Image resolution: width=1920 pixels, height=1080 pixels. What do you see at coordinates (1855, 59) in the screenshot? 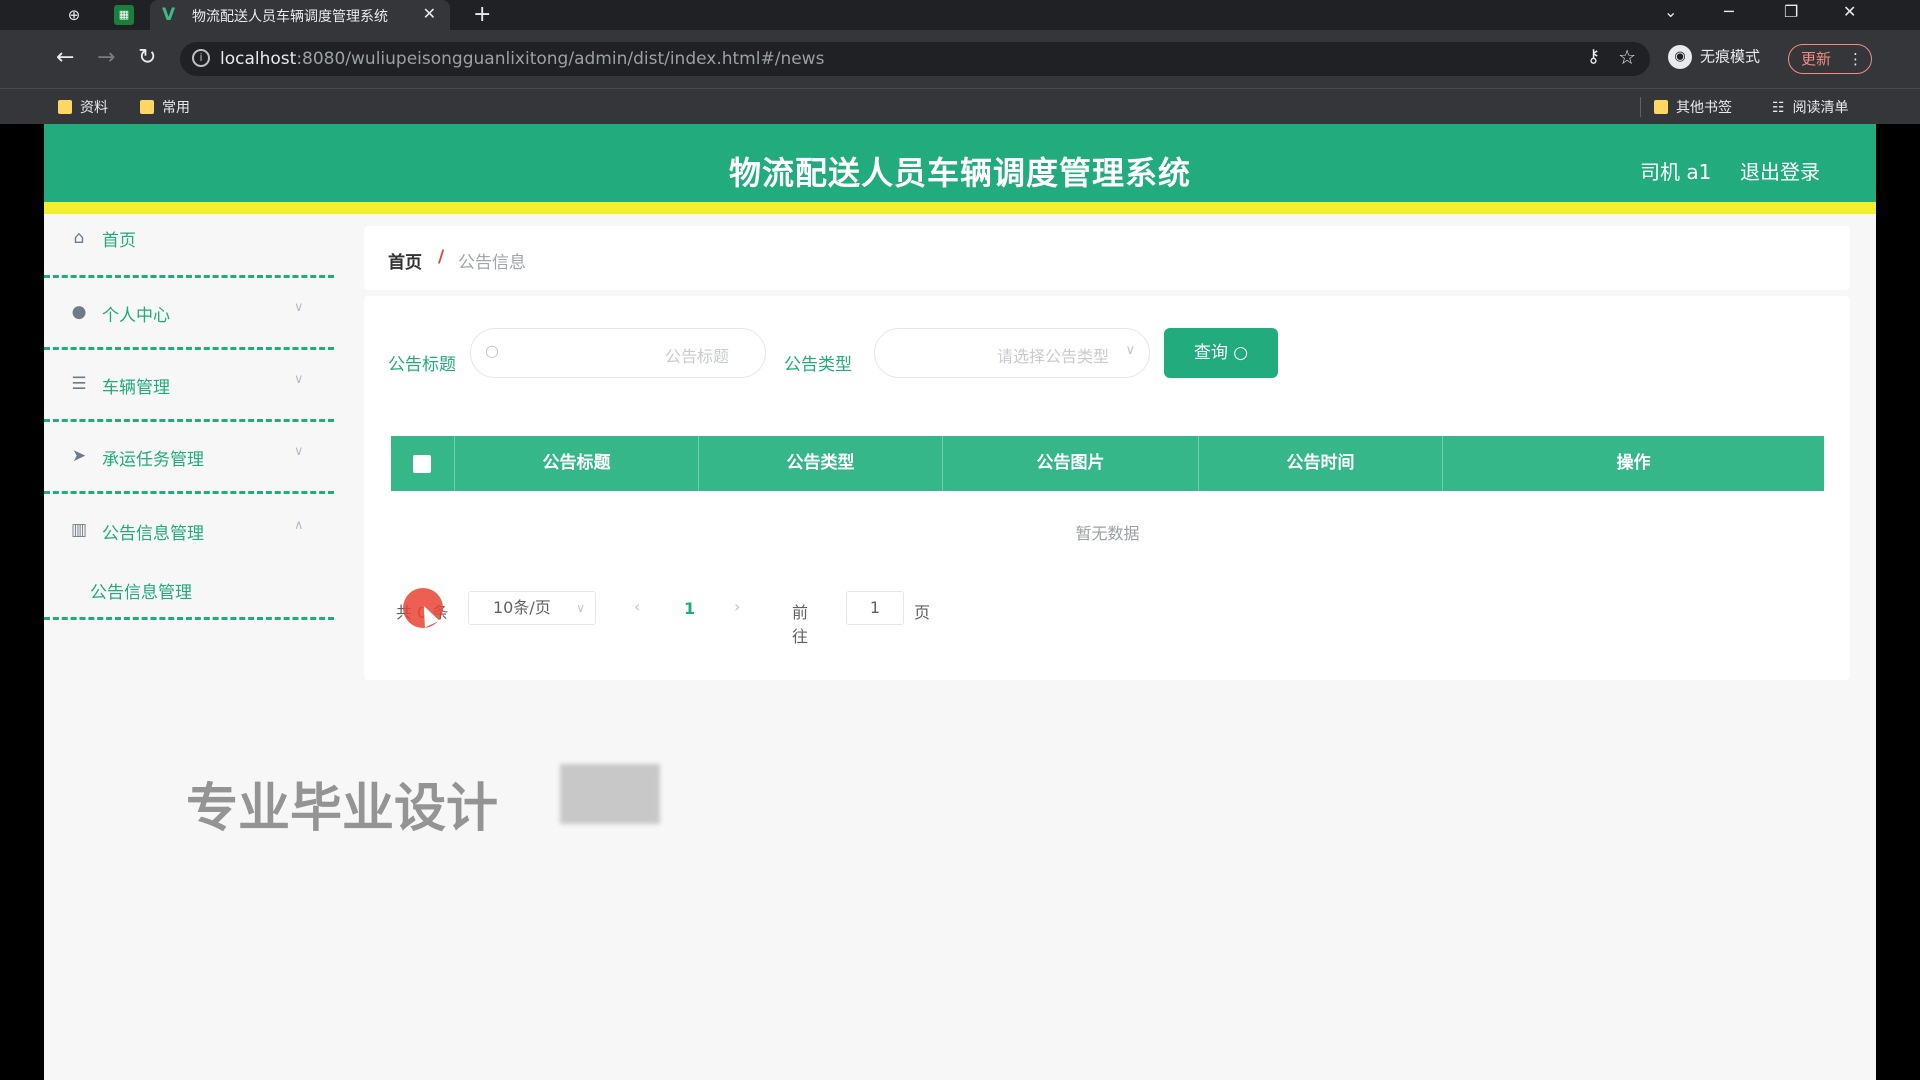
I see `menu-dots-icon: ⋮` at bounding box center [1855, 59].